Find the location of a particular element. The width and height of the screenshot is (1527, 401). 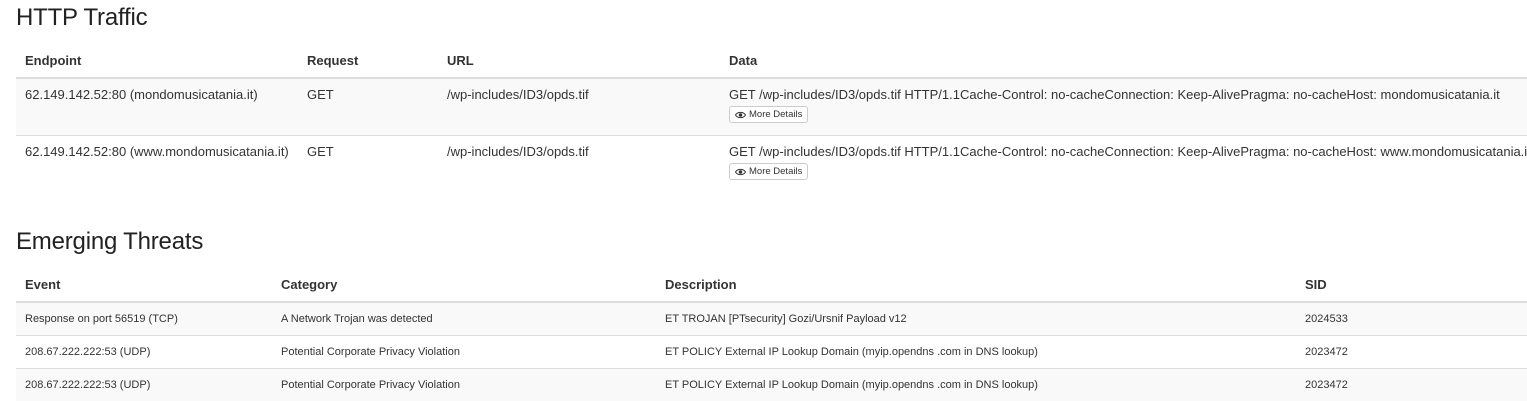

http-traffic-title: HTTP Traffic is located at coordinates (82, 17).